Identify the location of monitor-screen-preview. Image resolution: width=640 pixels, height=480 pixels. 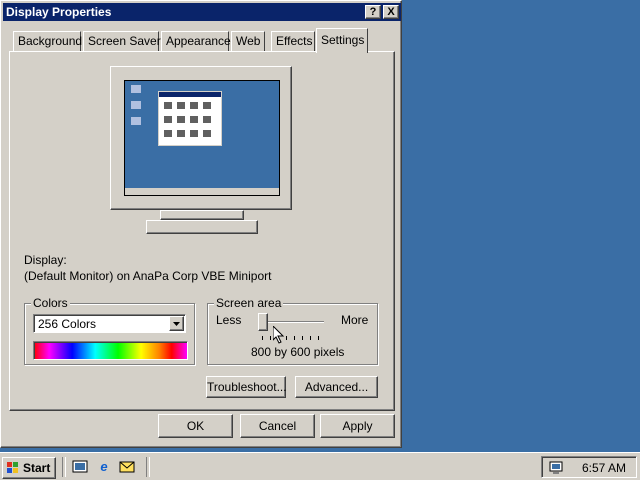
(202, 138).